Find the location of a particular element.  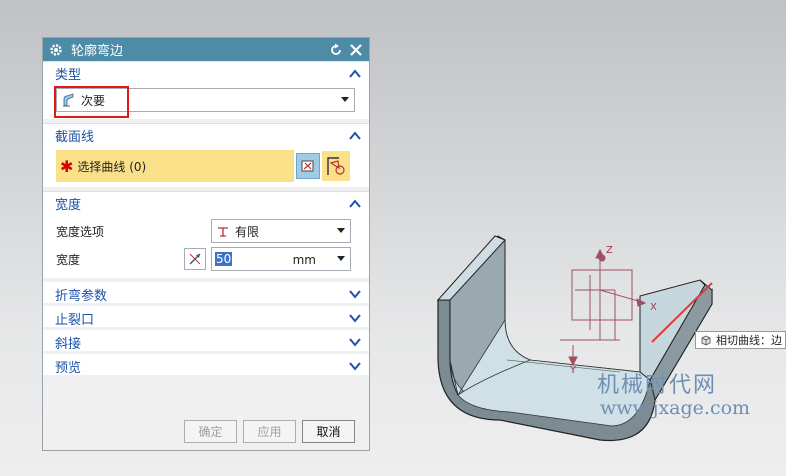

preview-section: 预览 is located at coordinates (206, 366).